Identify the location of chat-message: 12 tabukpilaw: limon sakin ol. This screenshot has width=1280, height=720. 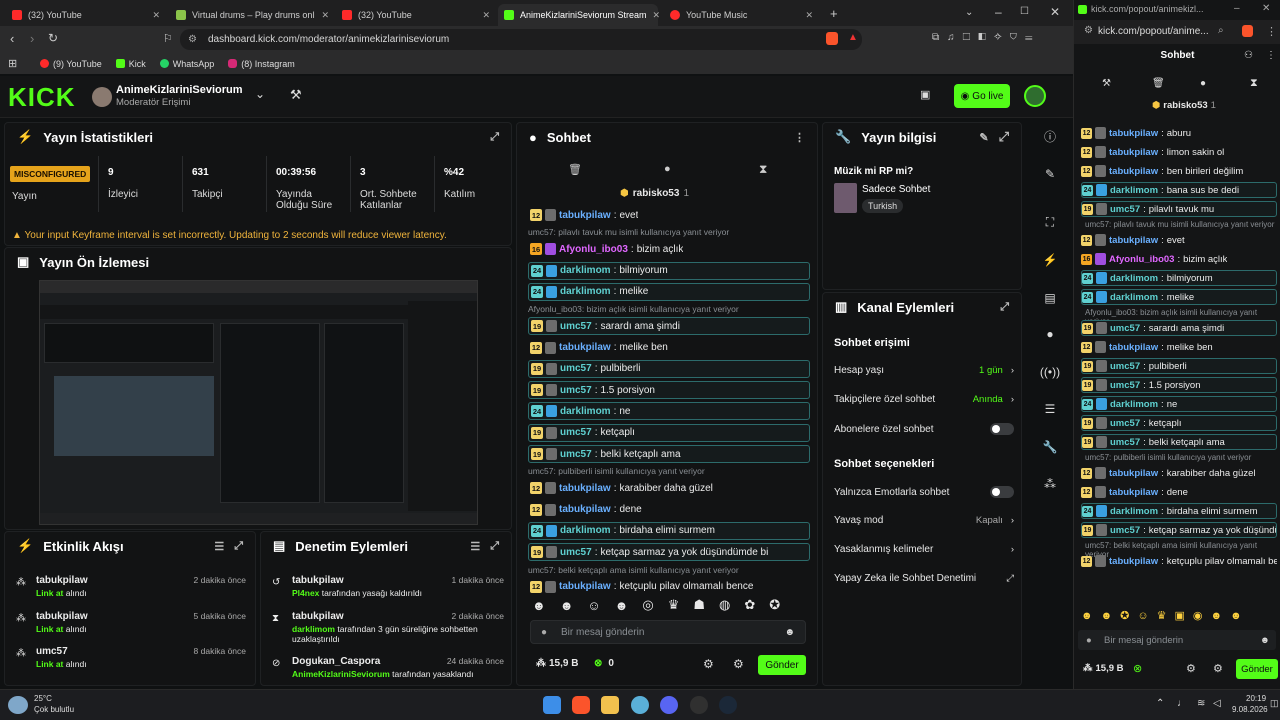
(1179, 152).